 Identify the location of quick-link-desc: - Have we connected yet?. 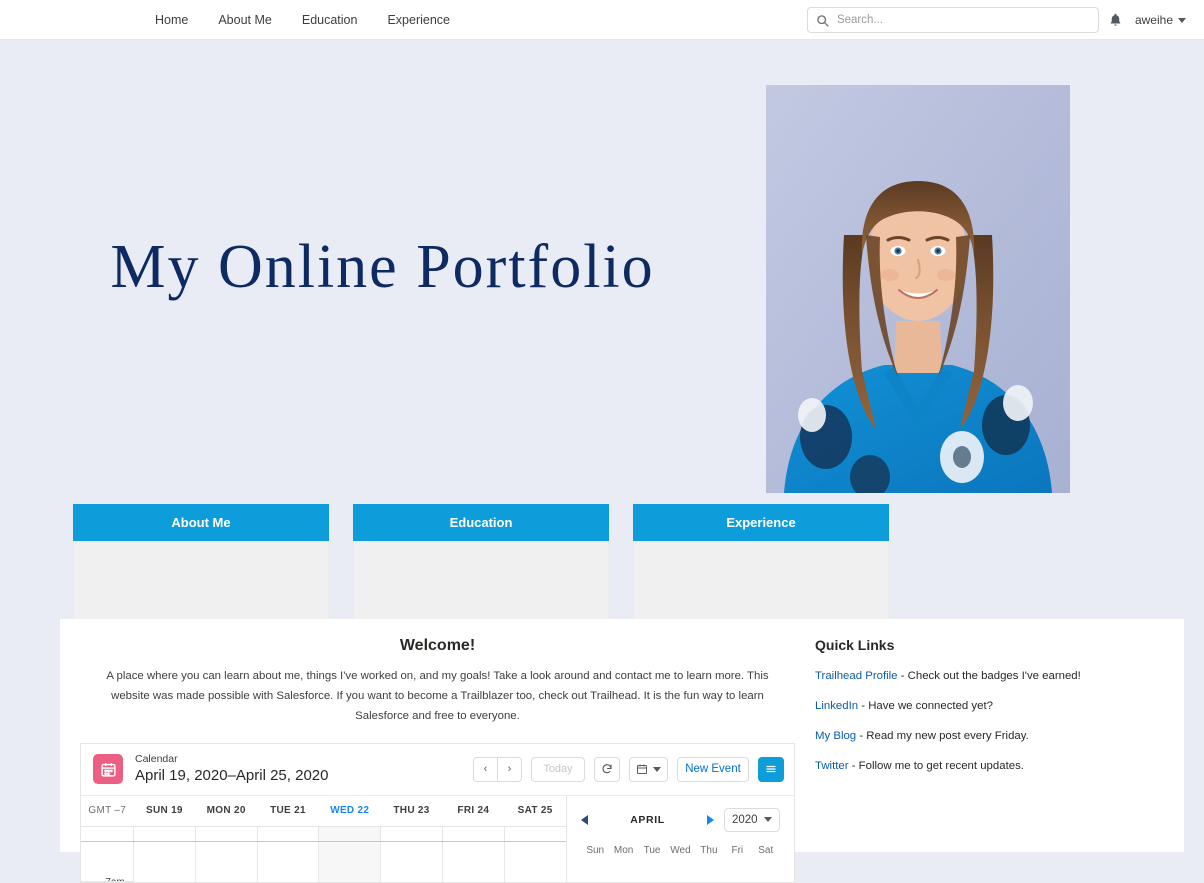
(925, 706).